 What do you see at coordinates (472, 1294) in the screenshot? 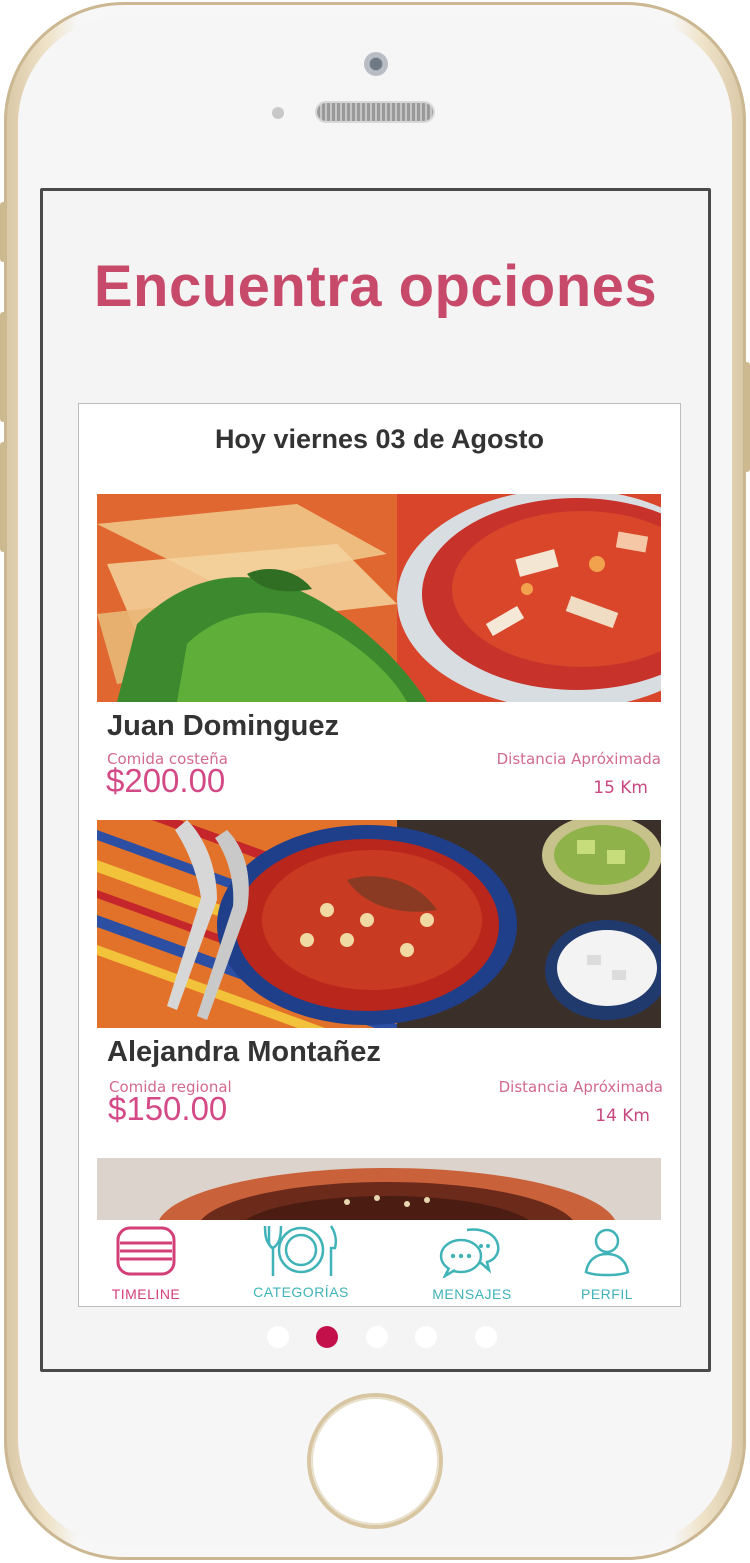
I see `nav-label: MENSAJES` at bounding box center [472, 1294].